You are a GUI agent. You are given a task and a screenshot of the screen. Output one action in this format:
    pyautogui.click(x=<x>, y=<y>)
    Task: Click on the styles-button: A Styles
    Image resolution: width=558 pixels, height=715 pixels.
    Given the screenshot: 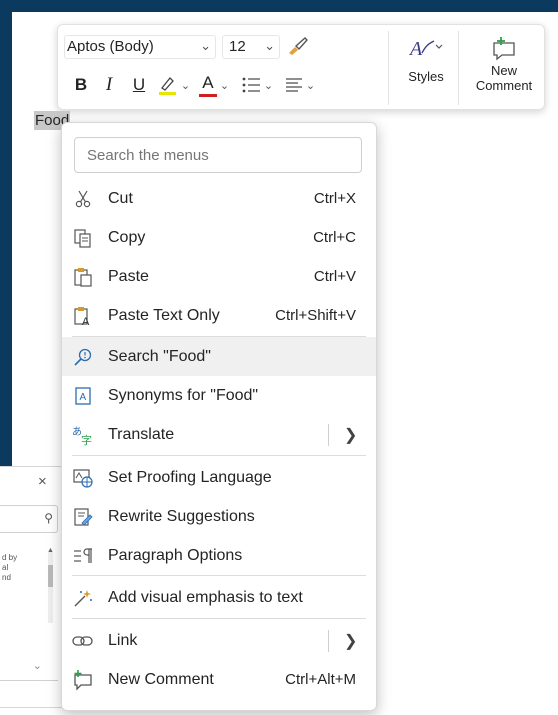 What is the action you would take?
    pyautogui.click(x=426, y=69)
    